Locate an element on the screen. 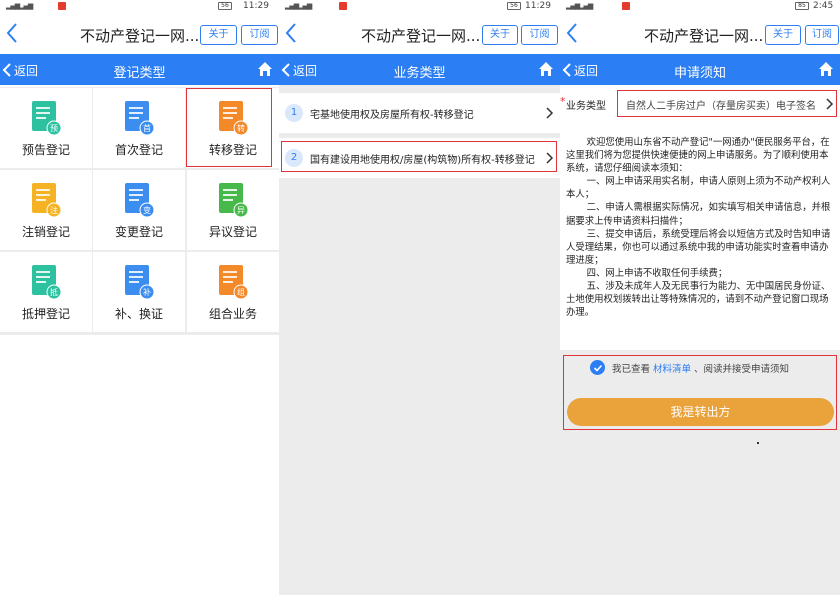 The width and height of the screenshot is (840, 595). nav-title: 申请须知 is located at coordinates (699, 73).